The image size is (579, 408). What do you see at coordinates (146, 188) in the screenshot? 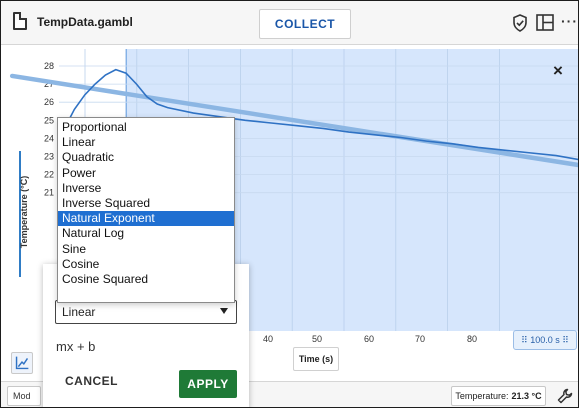
I see `fit-option: Inverse` at bounding box center [146, 188].